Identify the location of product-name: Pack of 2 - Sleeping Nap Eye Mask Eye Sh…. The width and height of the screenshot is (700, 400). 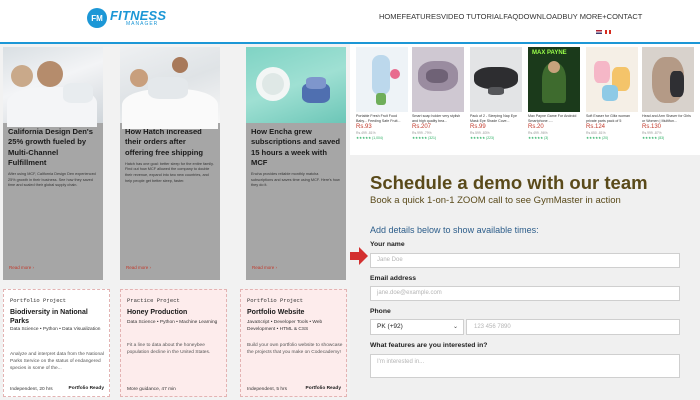
(493, 118).